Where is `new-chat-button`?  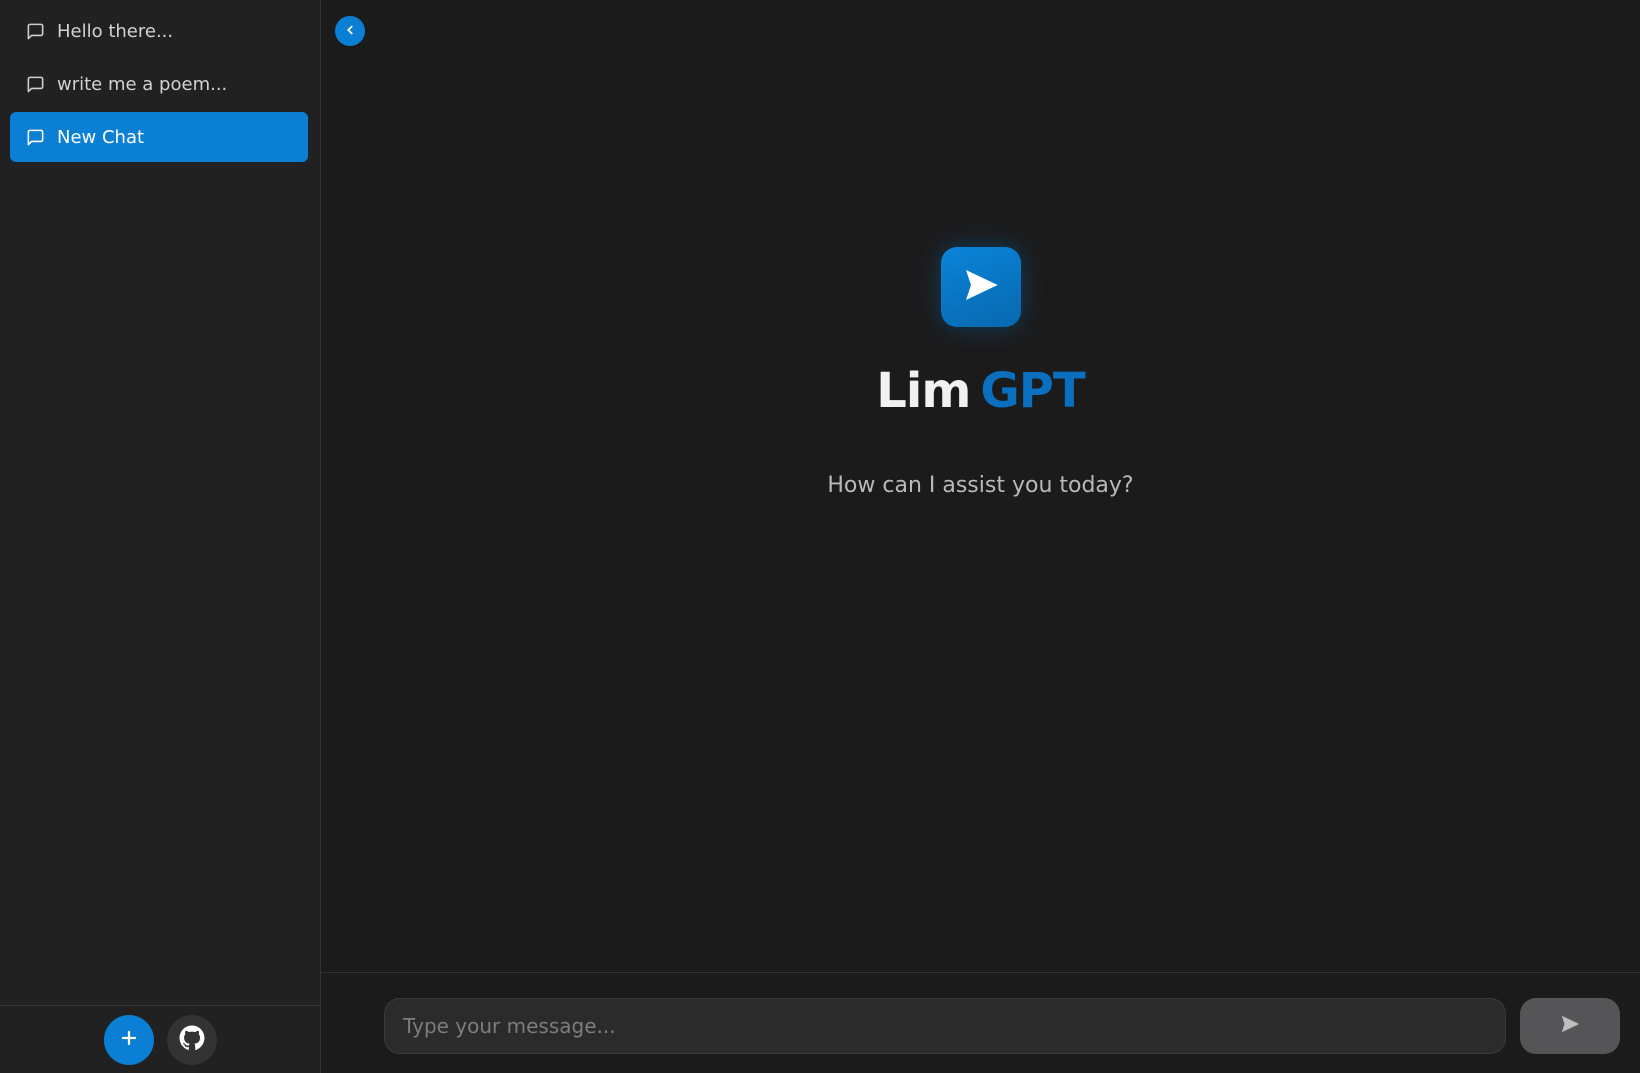 new-chat-button is located at coordinates (128, 1039).